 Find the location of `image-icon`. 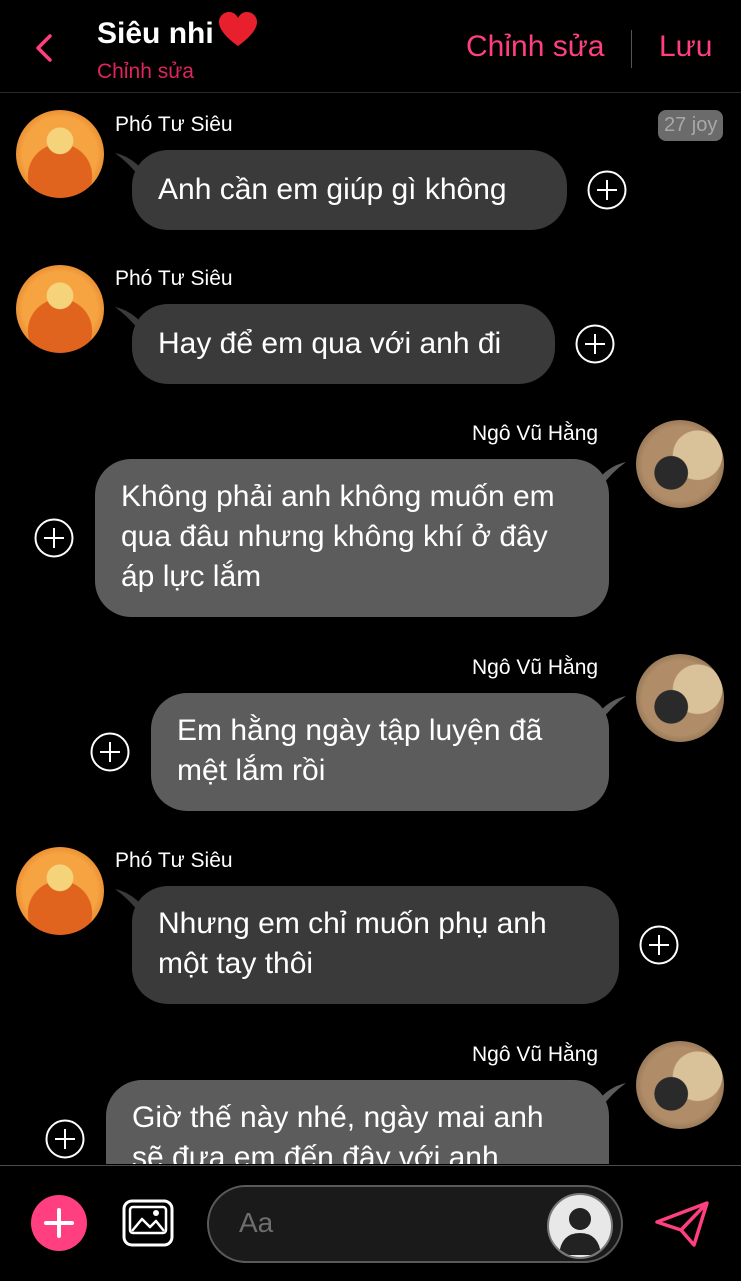

image-icon is located at coordinates (148, 1223).